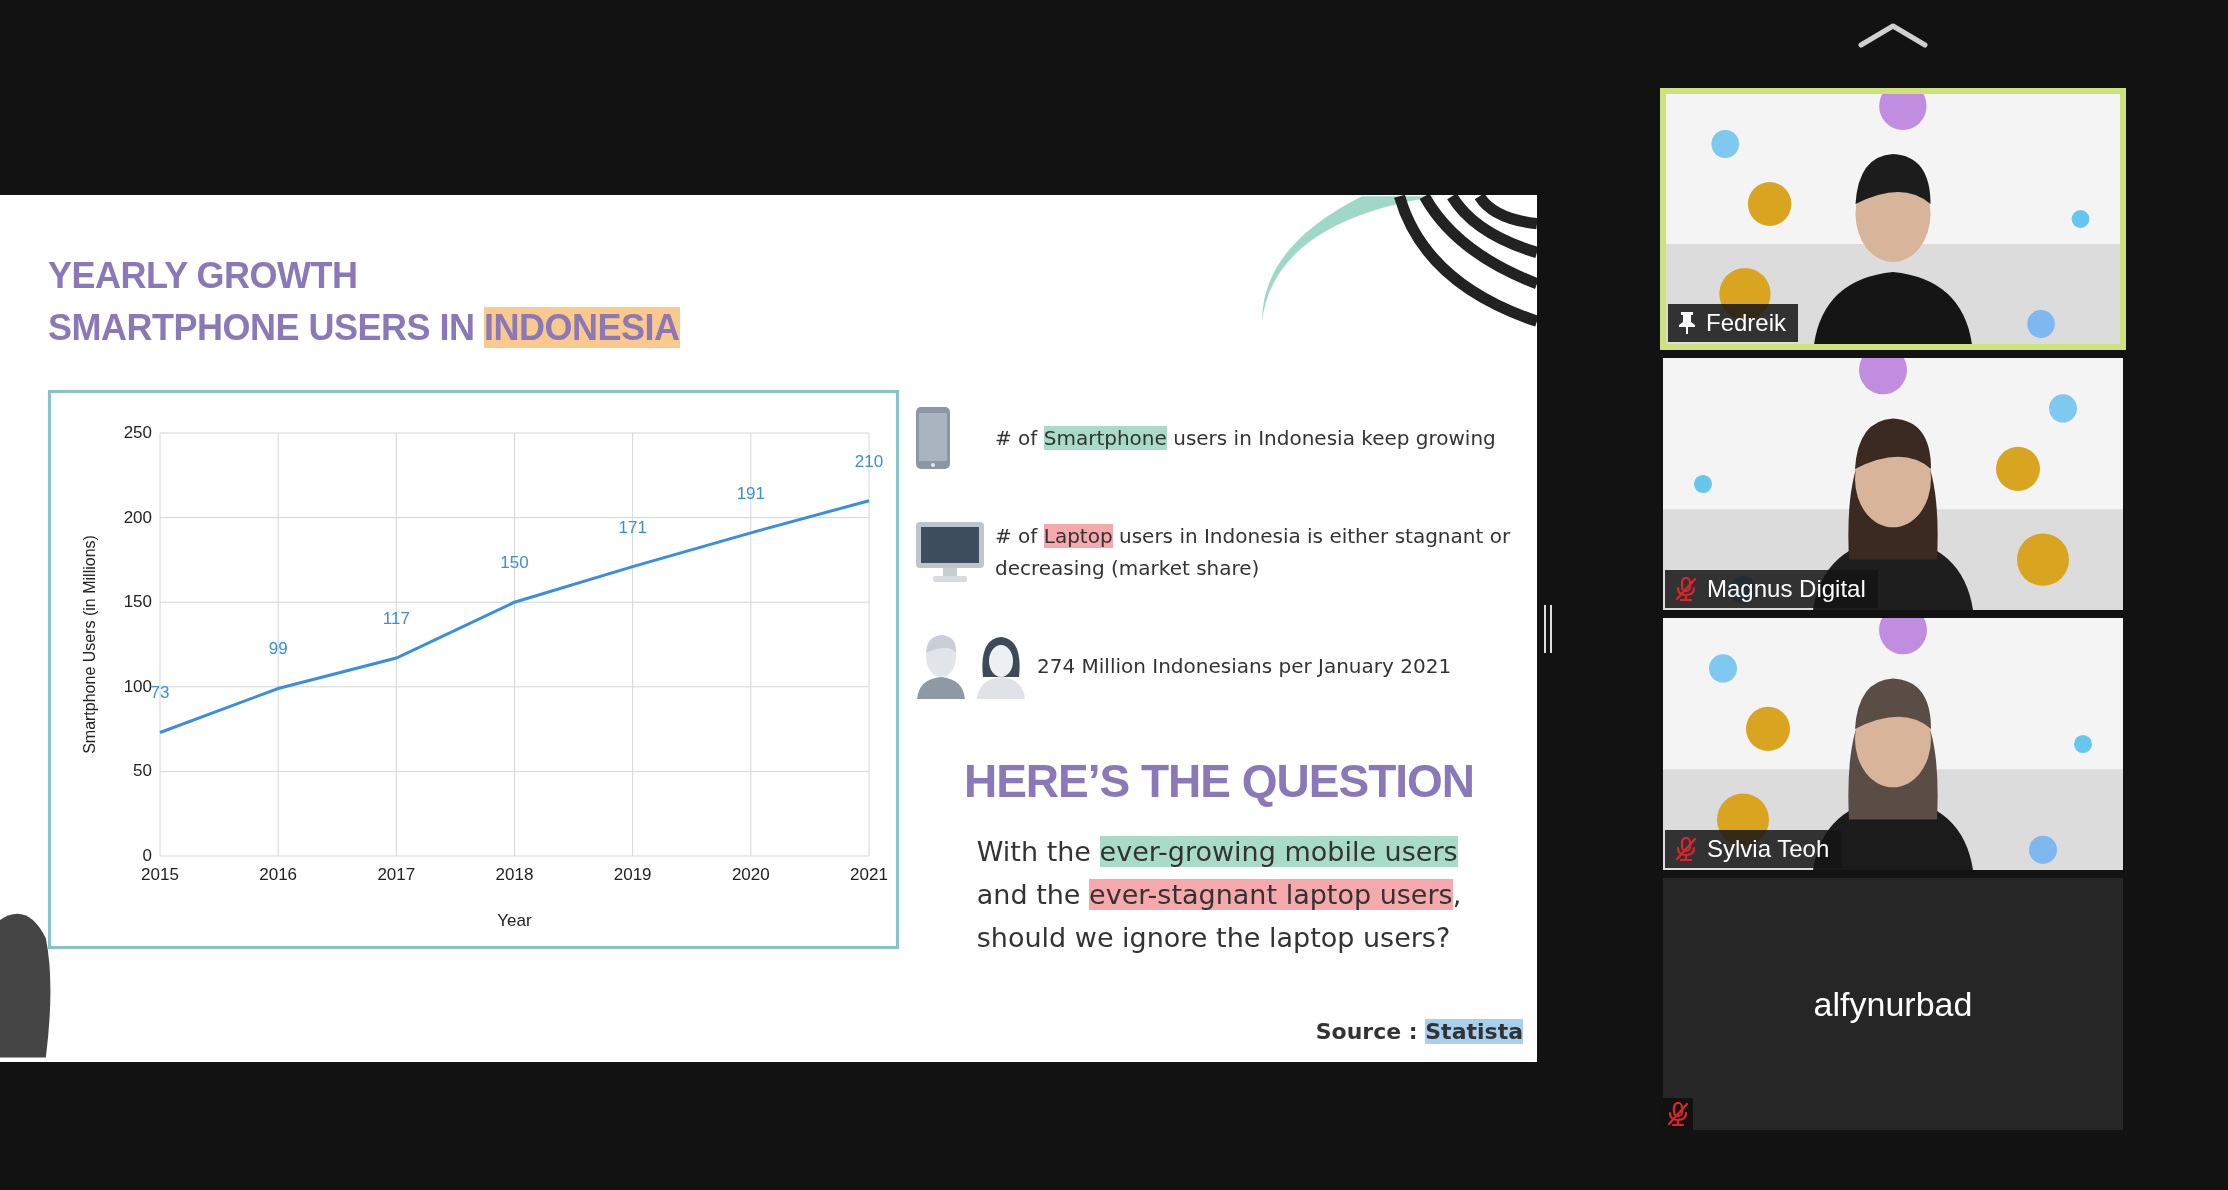 The image size is (2228, 1190). What do you see at coordinates (1768, 849) in the screenshot?
I see `participant-name: Sylvia Teoh` at bounding box center [1768, 849].